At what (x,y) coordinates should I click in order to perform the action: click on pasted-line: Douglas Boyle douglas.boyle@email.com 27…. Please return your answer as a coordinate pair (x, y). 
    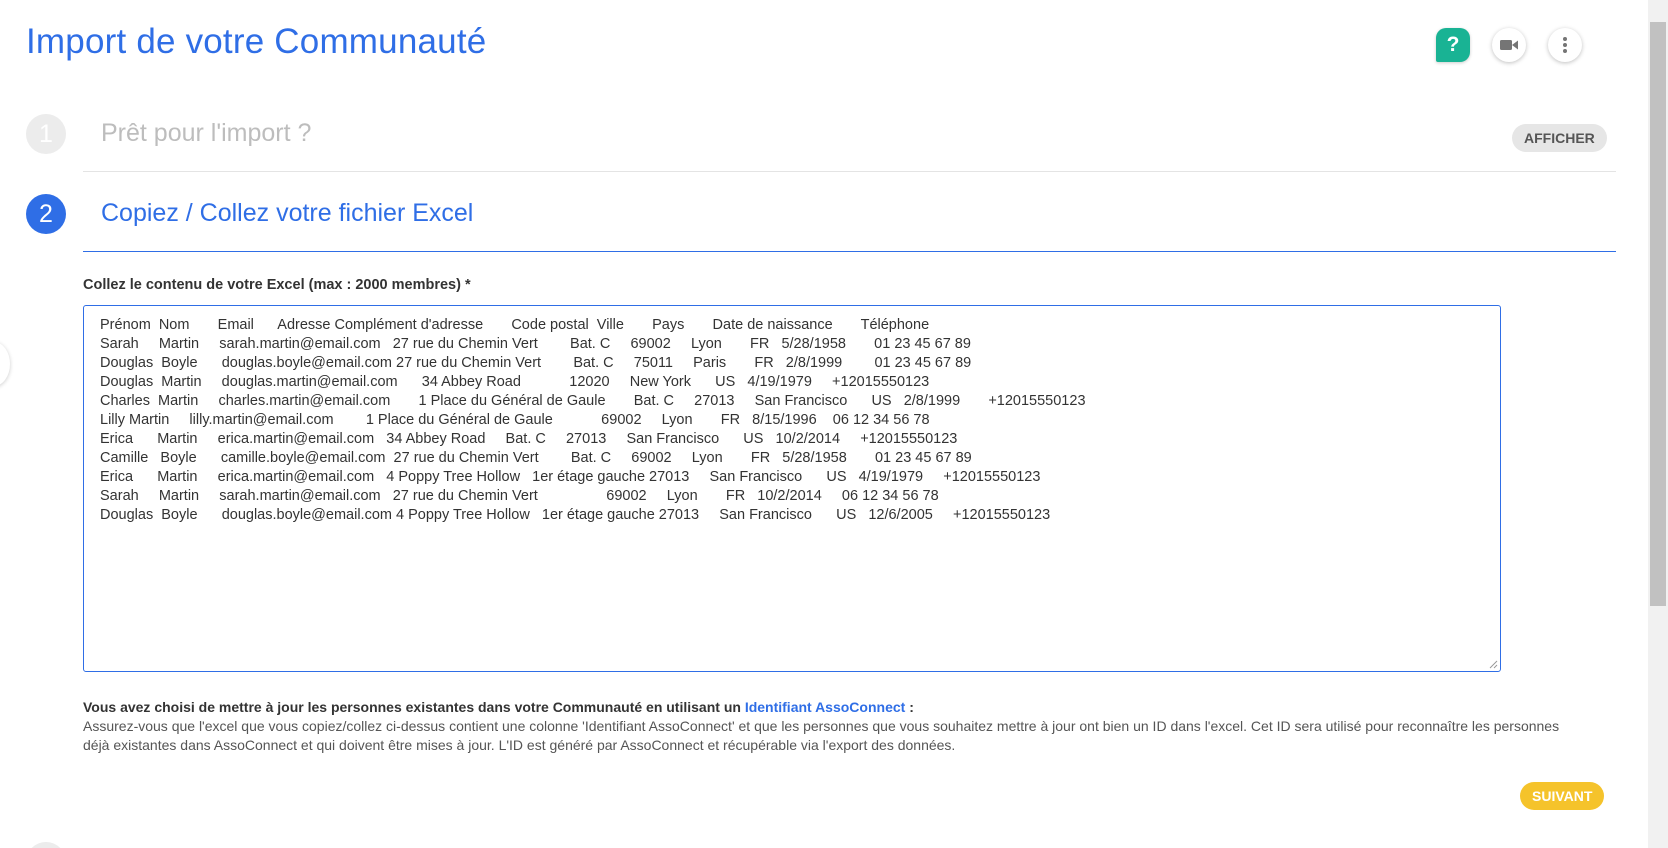
    Looking at the image, I should click on (536, 363).